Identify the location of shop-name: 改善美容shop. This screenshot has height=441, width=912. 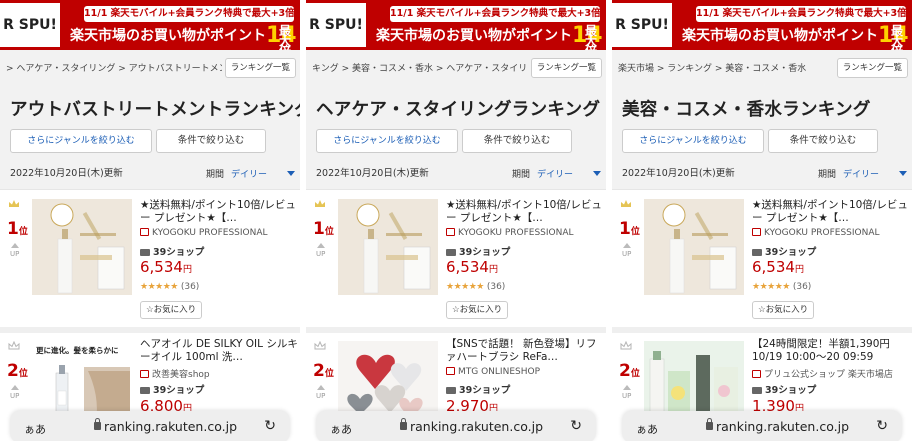
(175, 373).